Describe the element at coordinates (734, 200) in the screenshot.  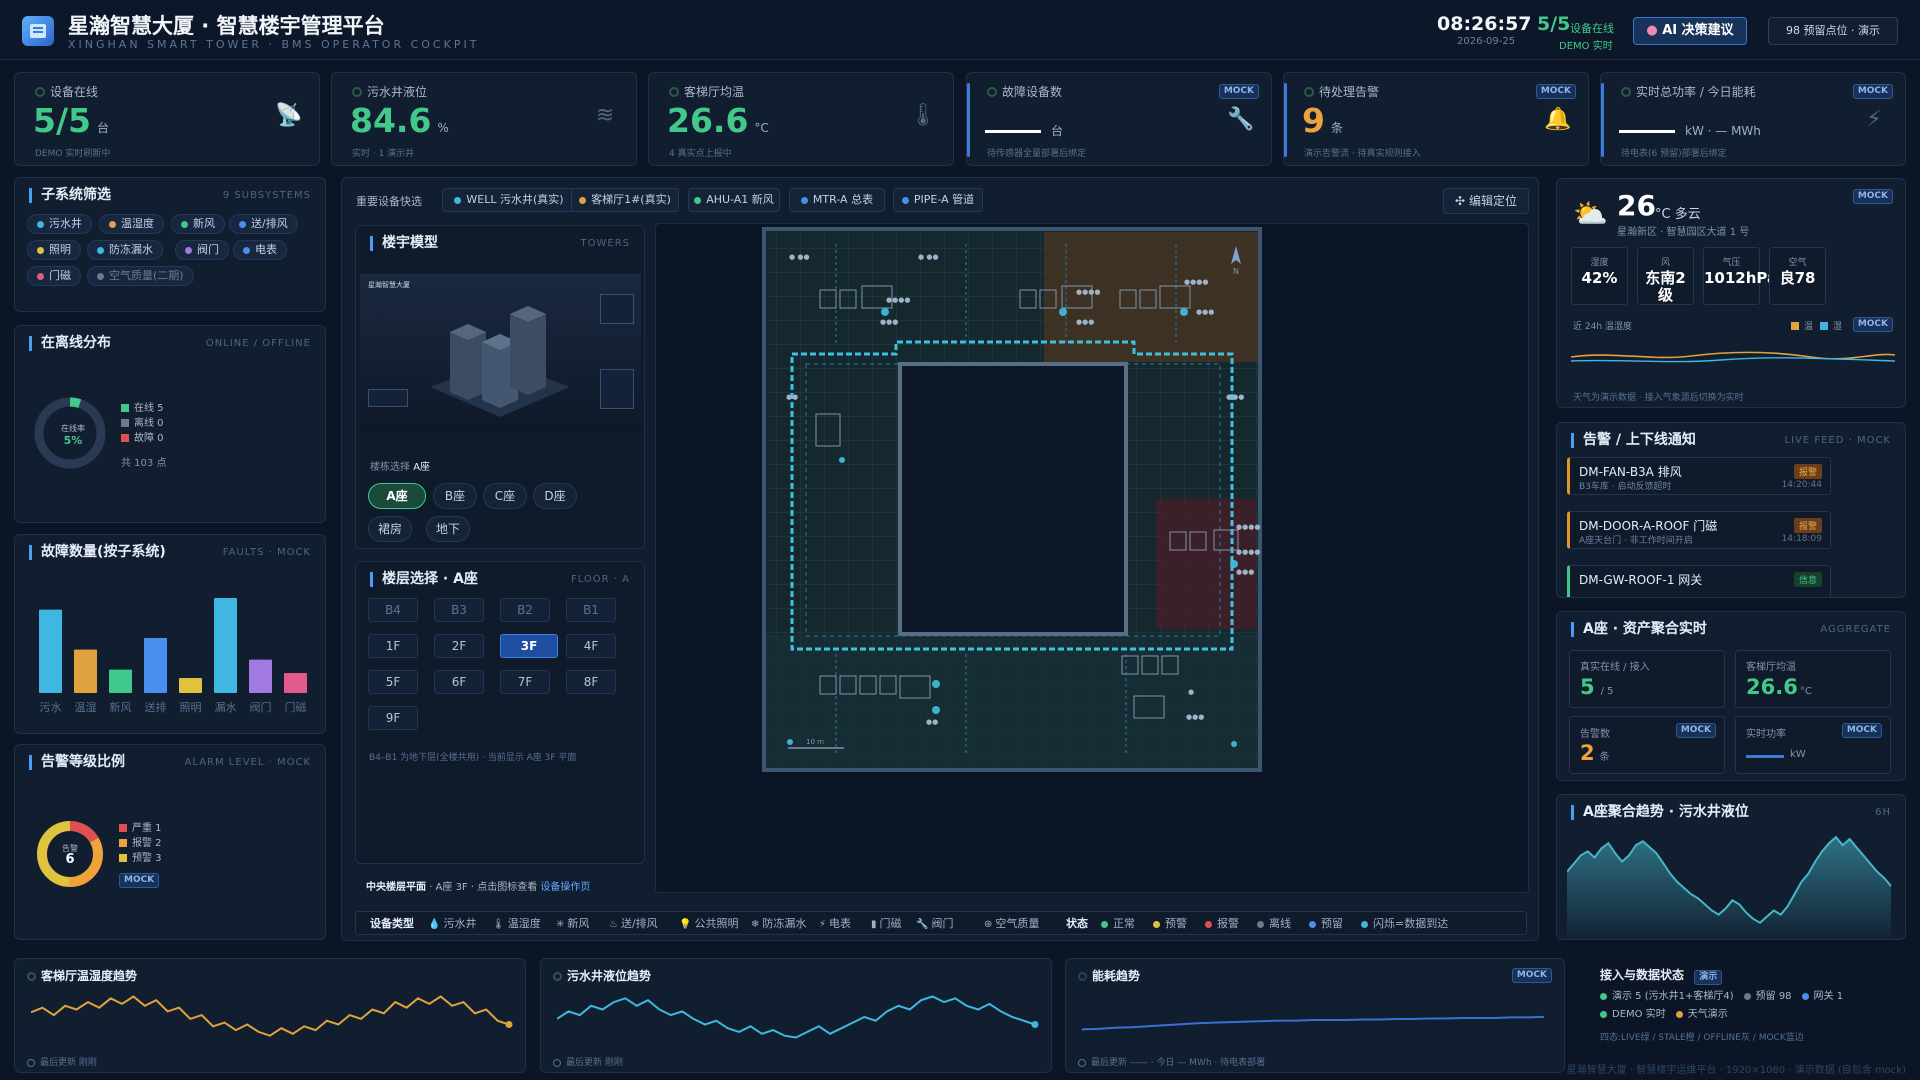
I see `quick-select-item: AHU-A1 新风` at that location.